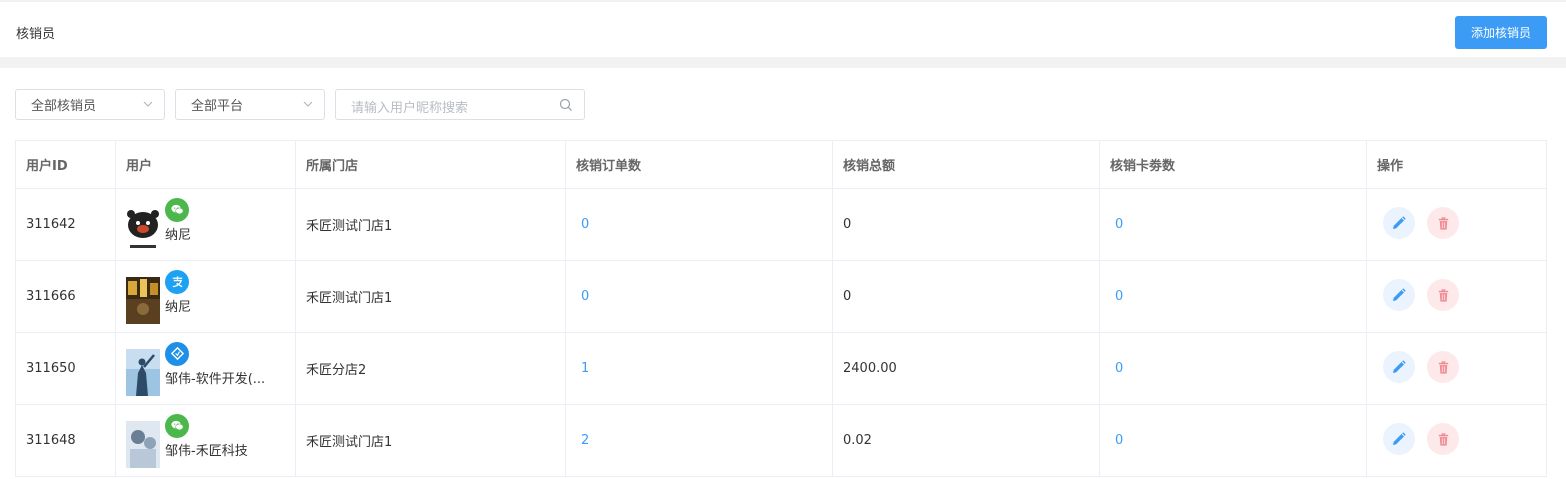 The width and height of the screenshot is (1566, 479). I want to click on table-row: 311642 纳尼 禾匠测试门店1 0 0 0, so click(781, 225).